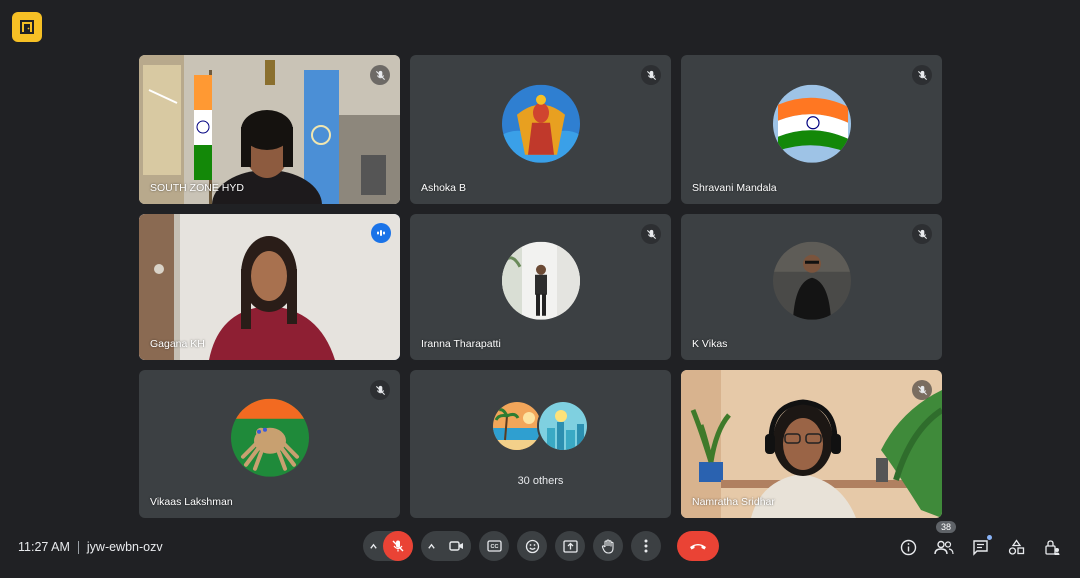 This screenshot has width=1080, height=578. I want to click on participant-name: Gagana KH, so click(177, 344).